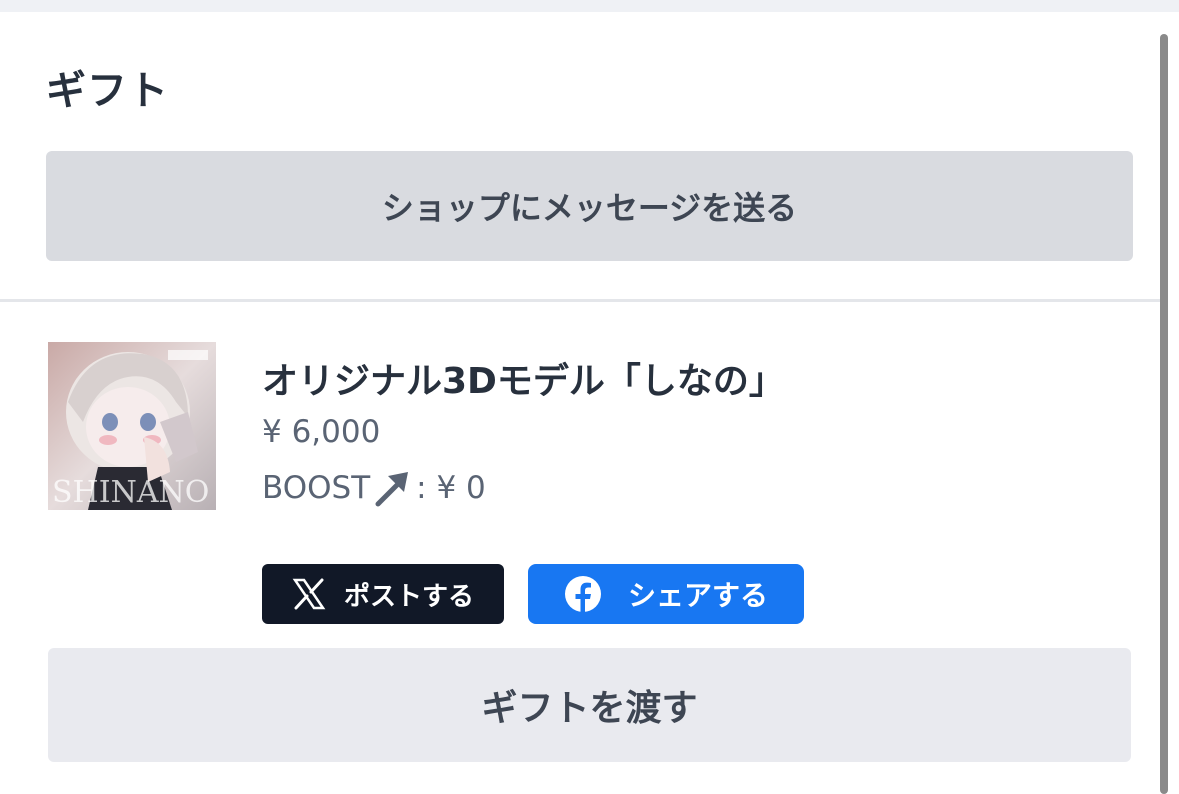  I want to click on product-name: オリジナル3Dモデル「しなの」, so click(523, 378).